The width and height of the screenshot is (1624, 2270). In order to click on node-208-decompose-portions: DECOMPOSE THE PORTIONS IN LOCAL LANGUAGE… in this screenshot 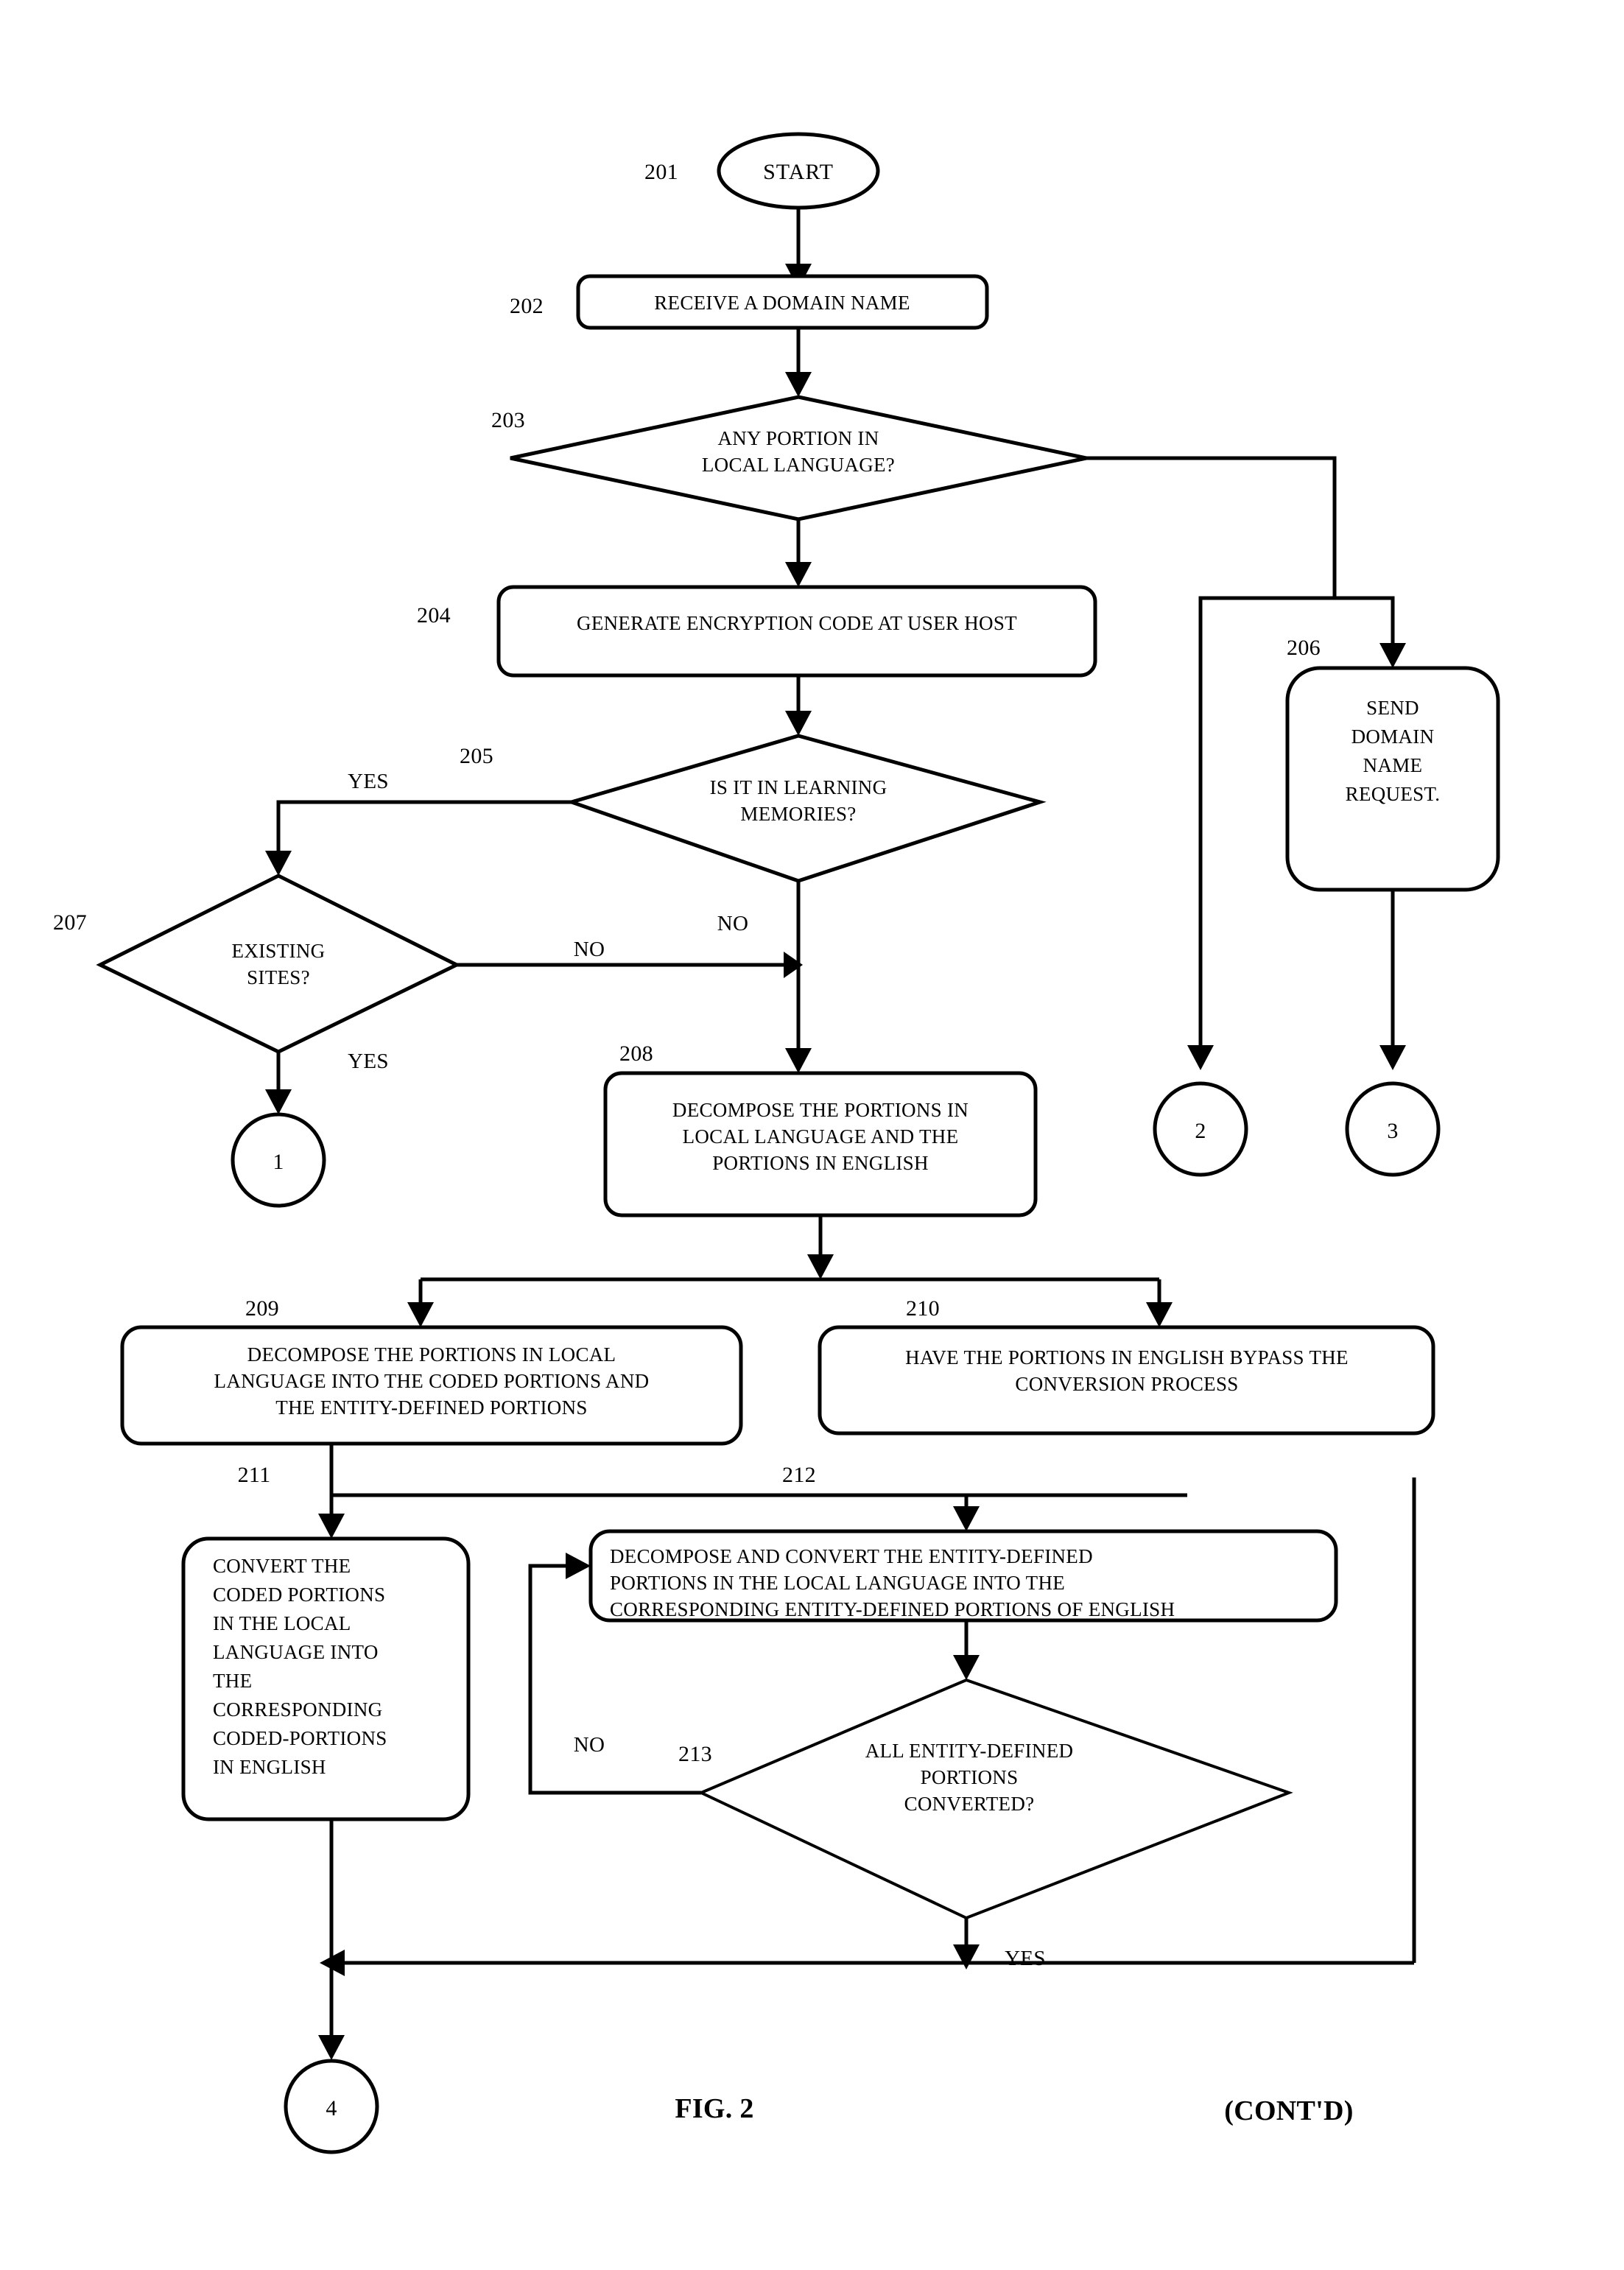, I will do `click(821, 1129)`.